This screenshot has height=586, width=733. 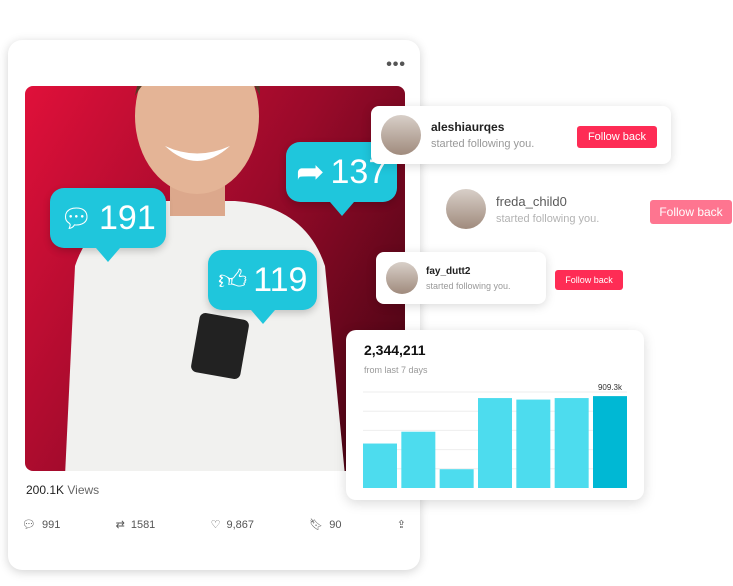 I want to click on bookmark-icon: 🔖︎, so click(x=316, y=525).